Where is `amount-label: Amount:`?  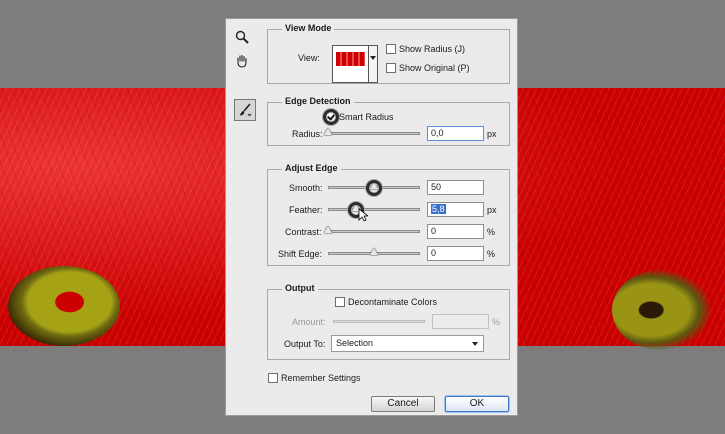
amount-label: Amount: is located at coordinates (309, 322).